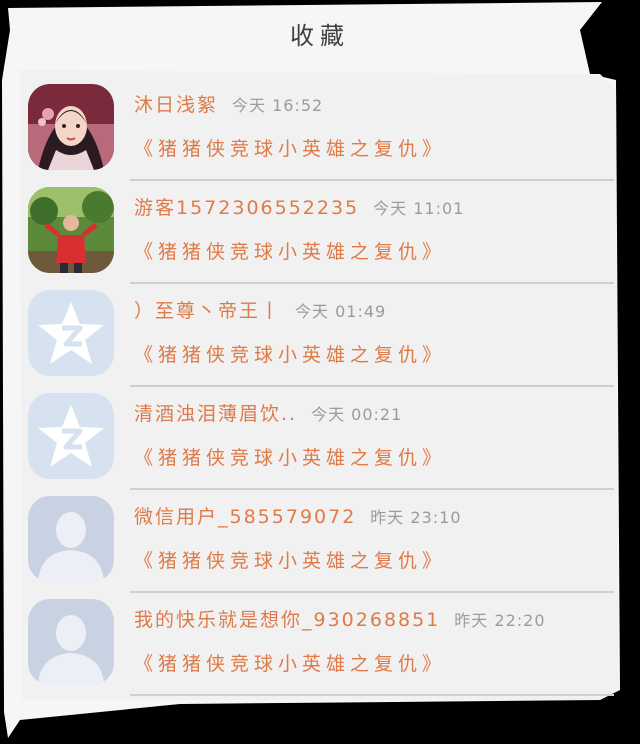 Image resolution: width=640 pixels, height=744 pixels. Describe the element at coordinates (320, 232) in the screenshot. I see `list-item: 游客1572306552235 今天 11:01 《猪猪侠竞球小英雄之复仇》` at that location.